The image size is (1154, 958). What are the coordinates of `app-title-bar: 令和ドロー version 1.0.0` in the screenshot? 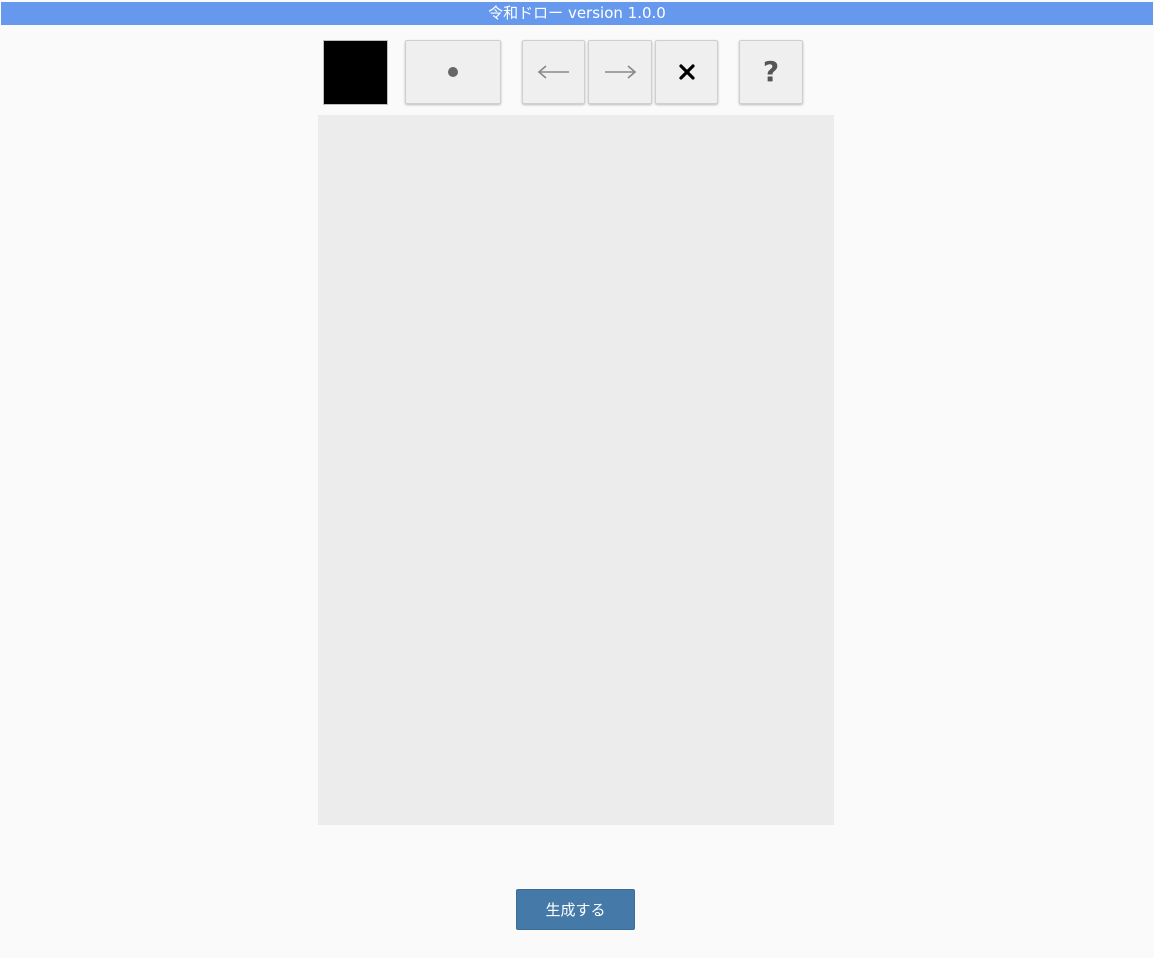 It's located at (577, 13).